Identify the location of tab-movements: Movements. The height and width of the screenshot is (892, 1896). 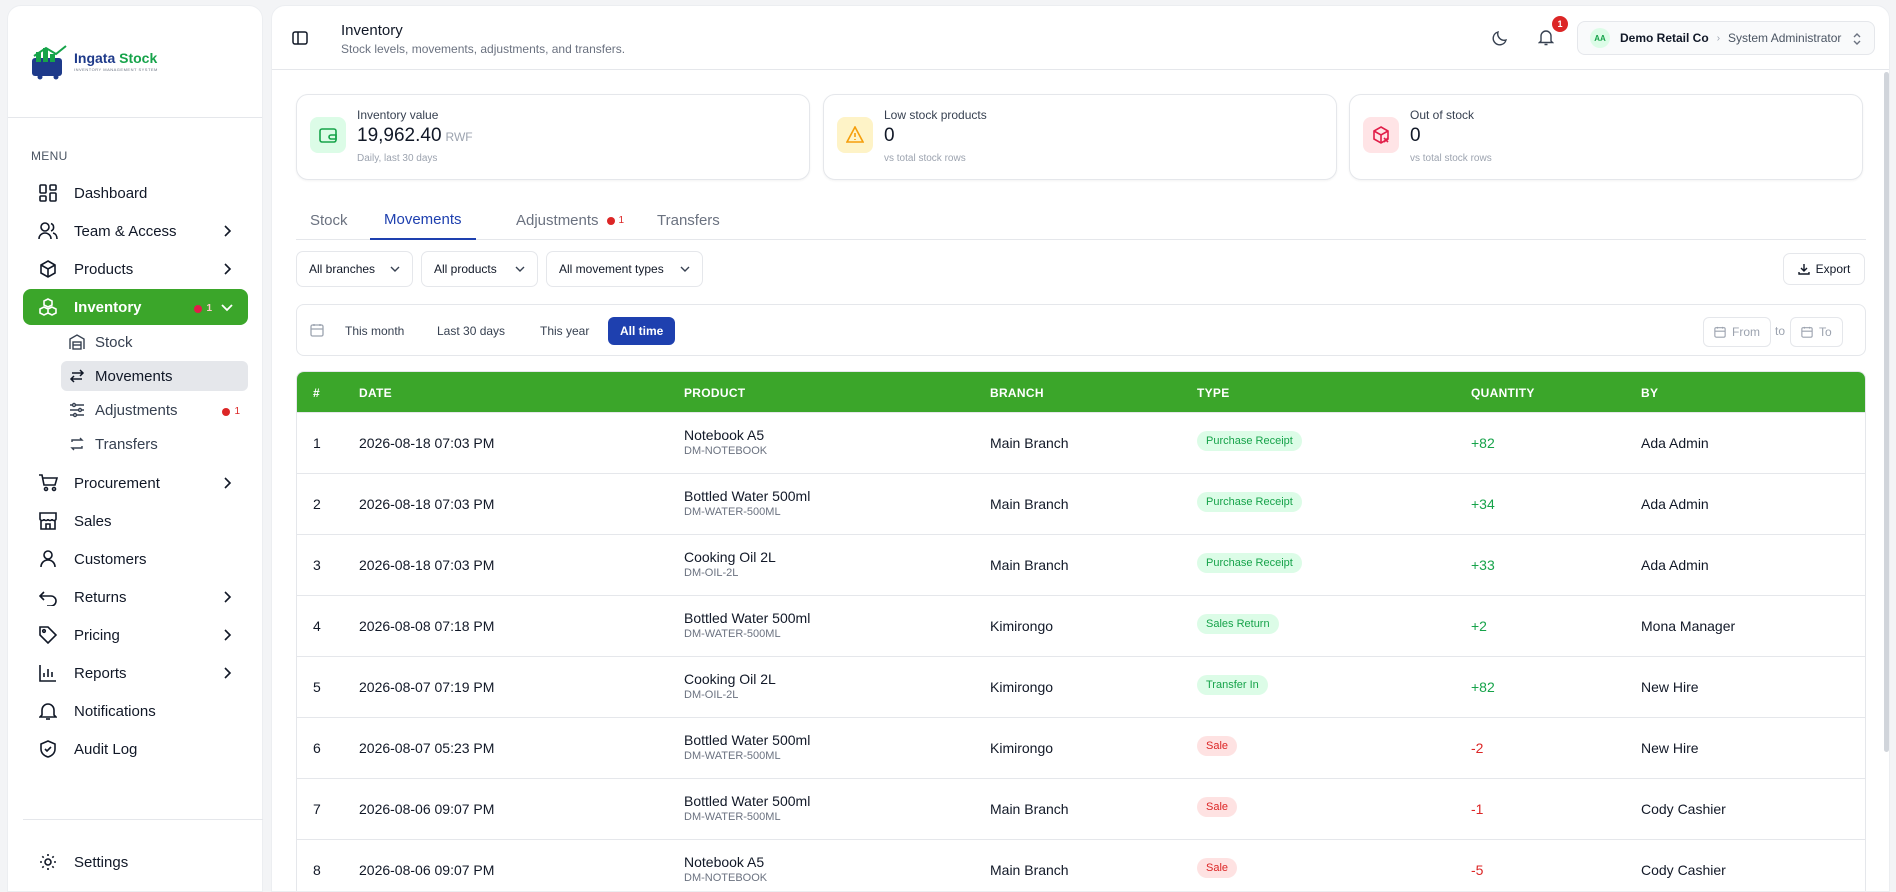
(423, 220).